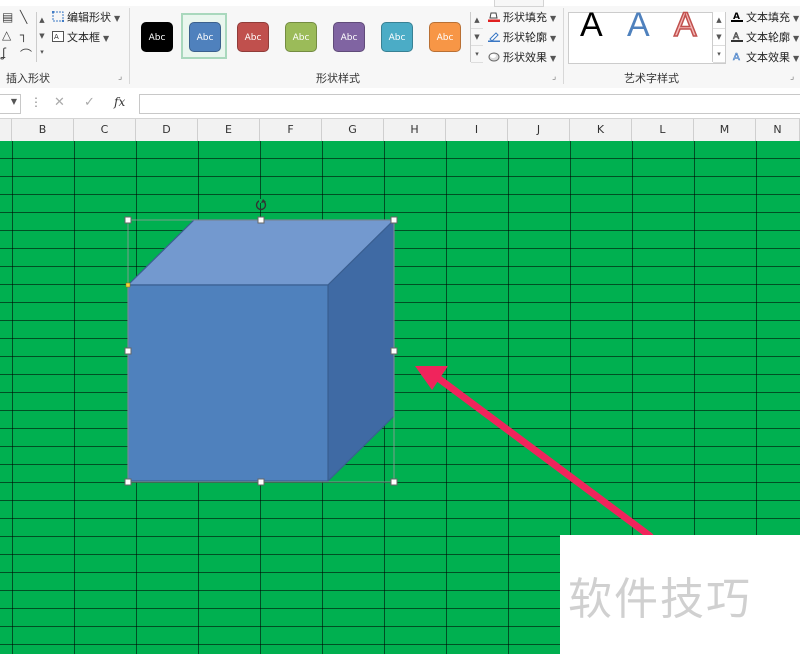 This screenshot has width=800, height=654. Describe the element at coordinates (261, 205) in the screenshot. I see `rotate-handle-icon` at that location.